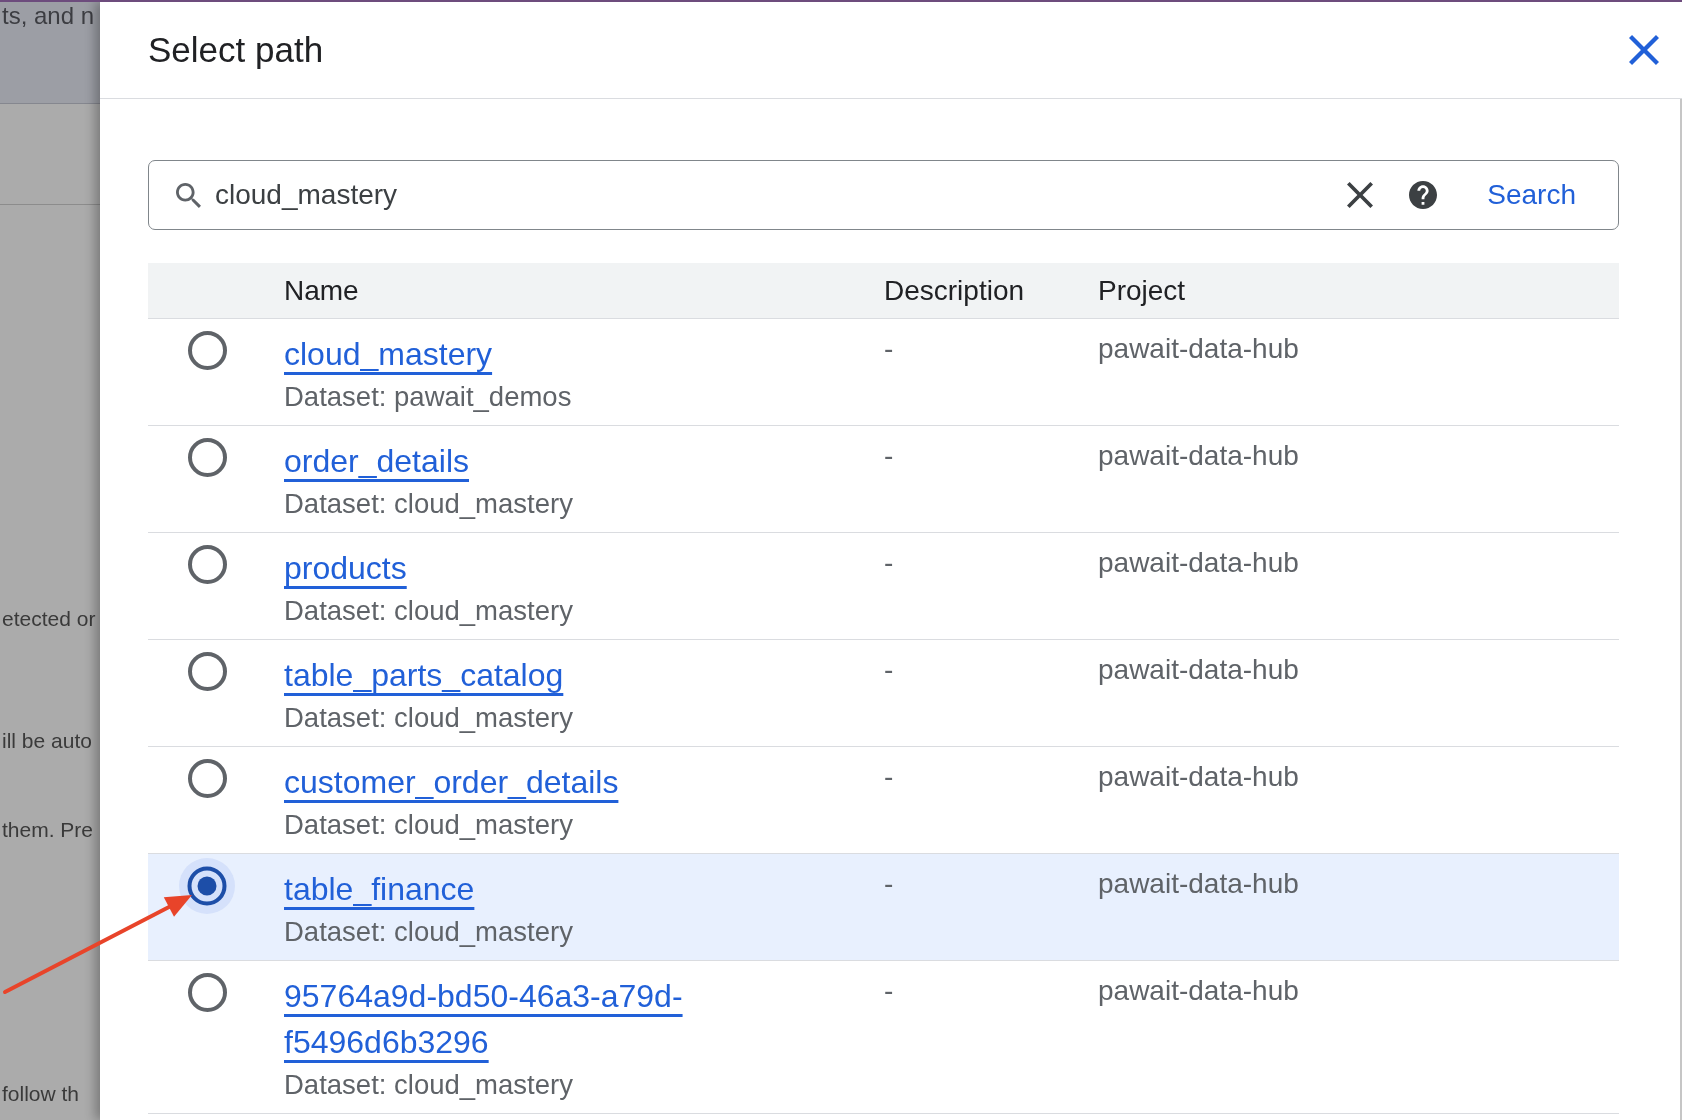 The height and width of the screenshot is (1120, 1682). What do you see at coordinates (379, 889) in the screenshot?
I see `table-name-link: table_finance` at bounding box center [379, 889].